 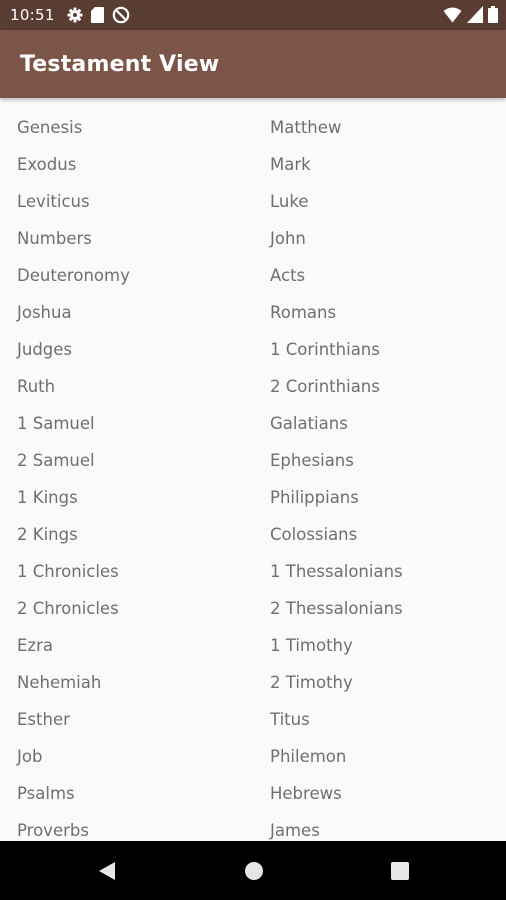 What do you see at coordinates (73, 756) in the screenshot?
I see `old-testament-book-item: Job` at bounding box center [73, 756].